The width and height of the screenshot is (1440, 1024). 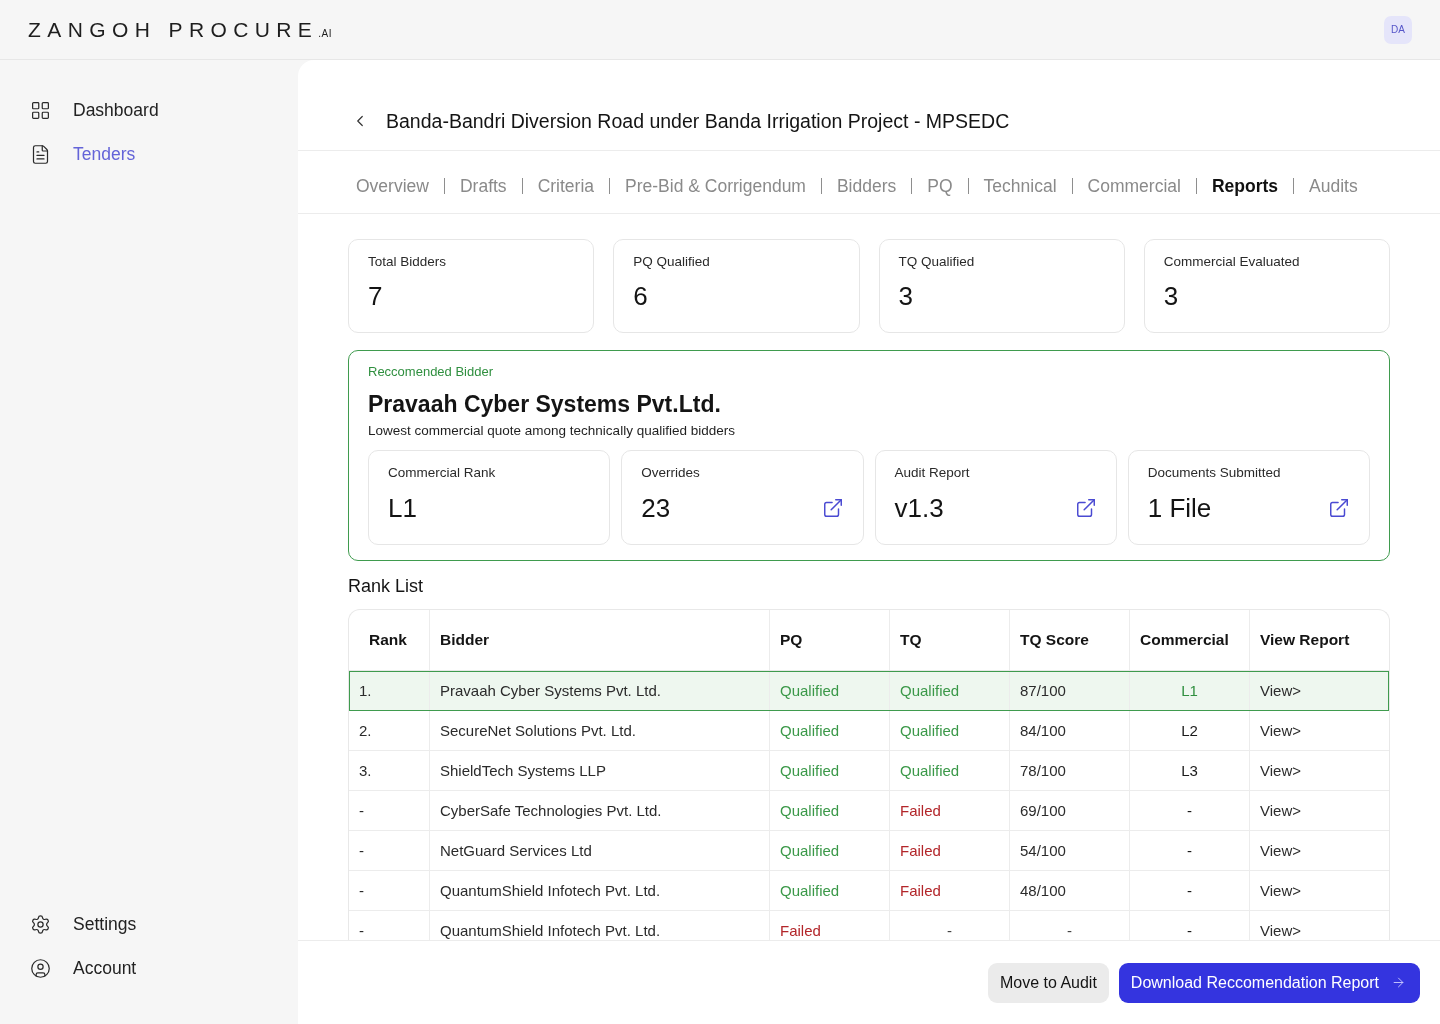 I want to click on table-row: - QuantumShield Infotech Pvt. Ltd. Qualified Failed 48/100 - View>, so click(x=869, y=891).